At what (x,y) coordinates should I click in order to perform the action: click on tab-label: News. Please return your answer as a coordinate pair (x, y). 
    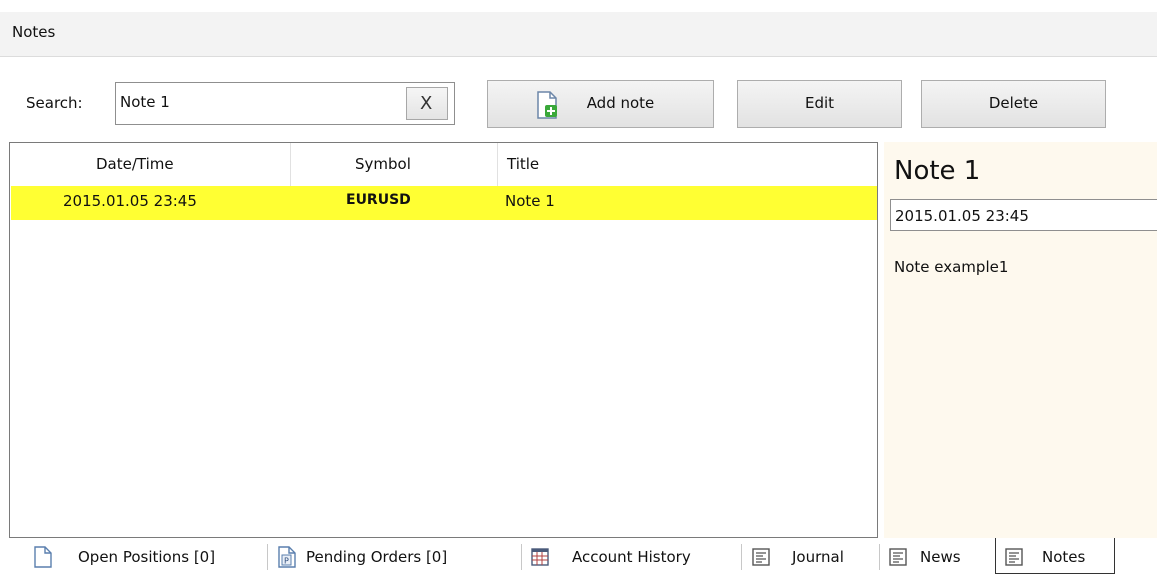
    Looking at the image, I should click on (940, 557).